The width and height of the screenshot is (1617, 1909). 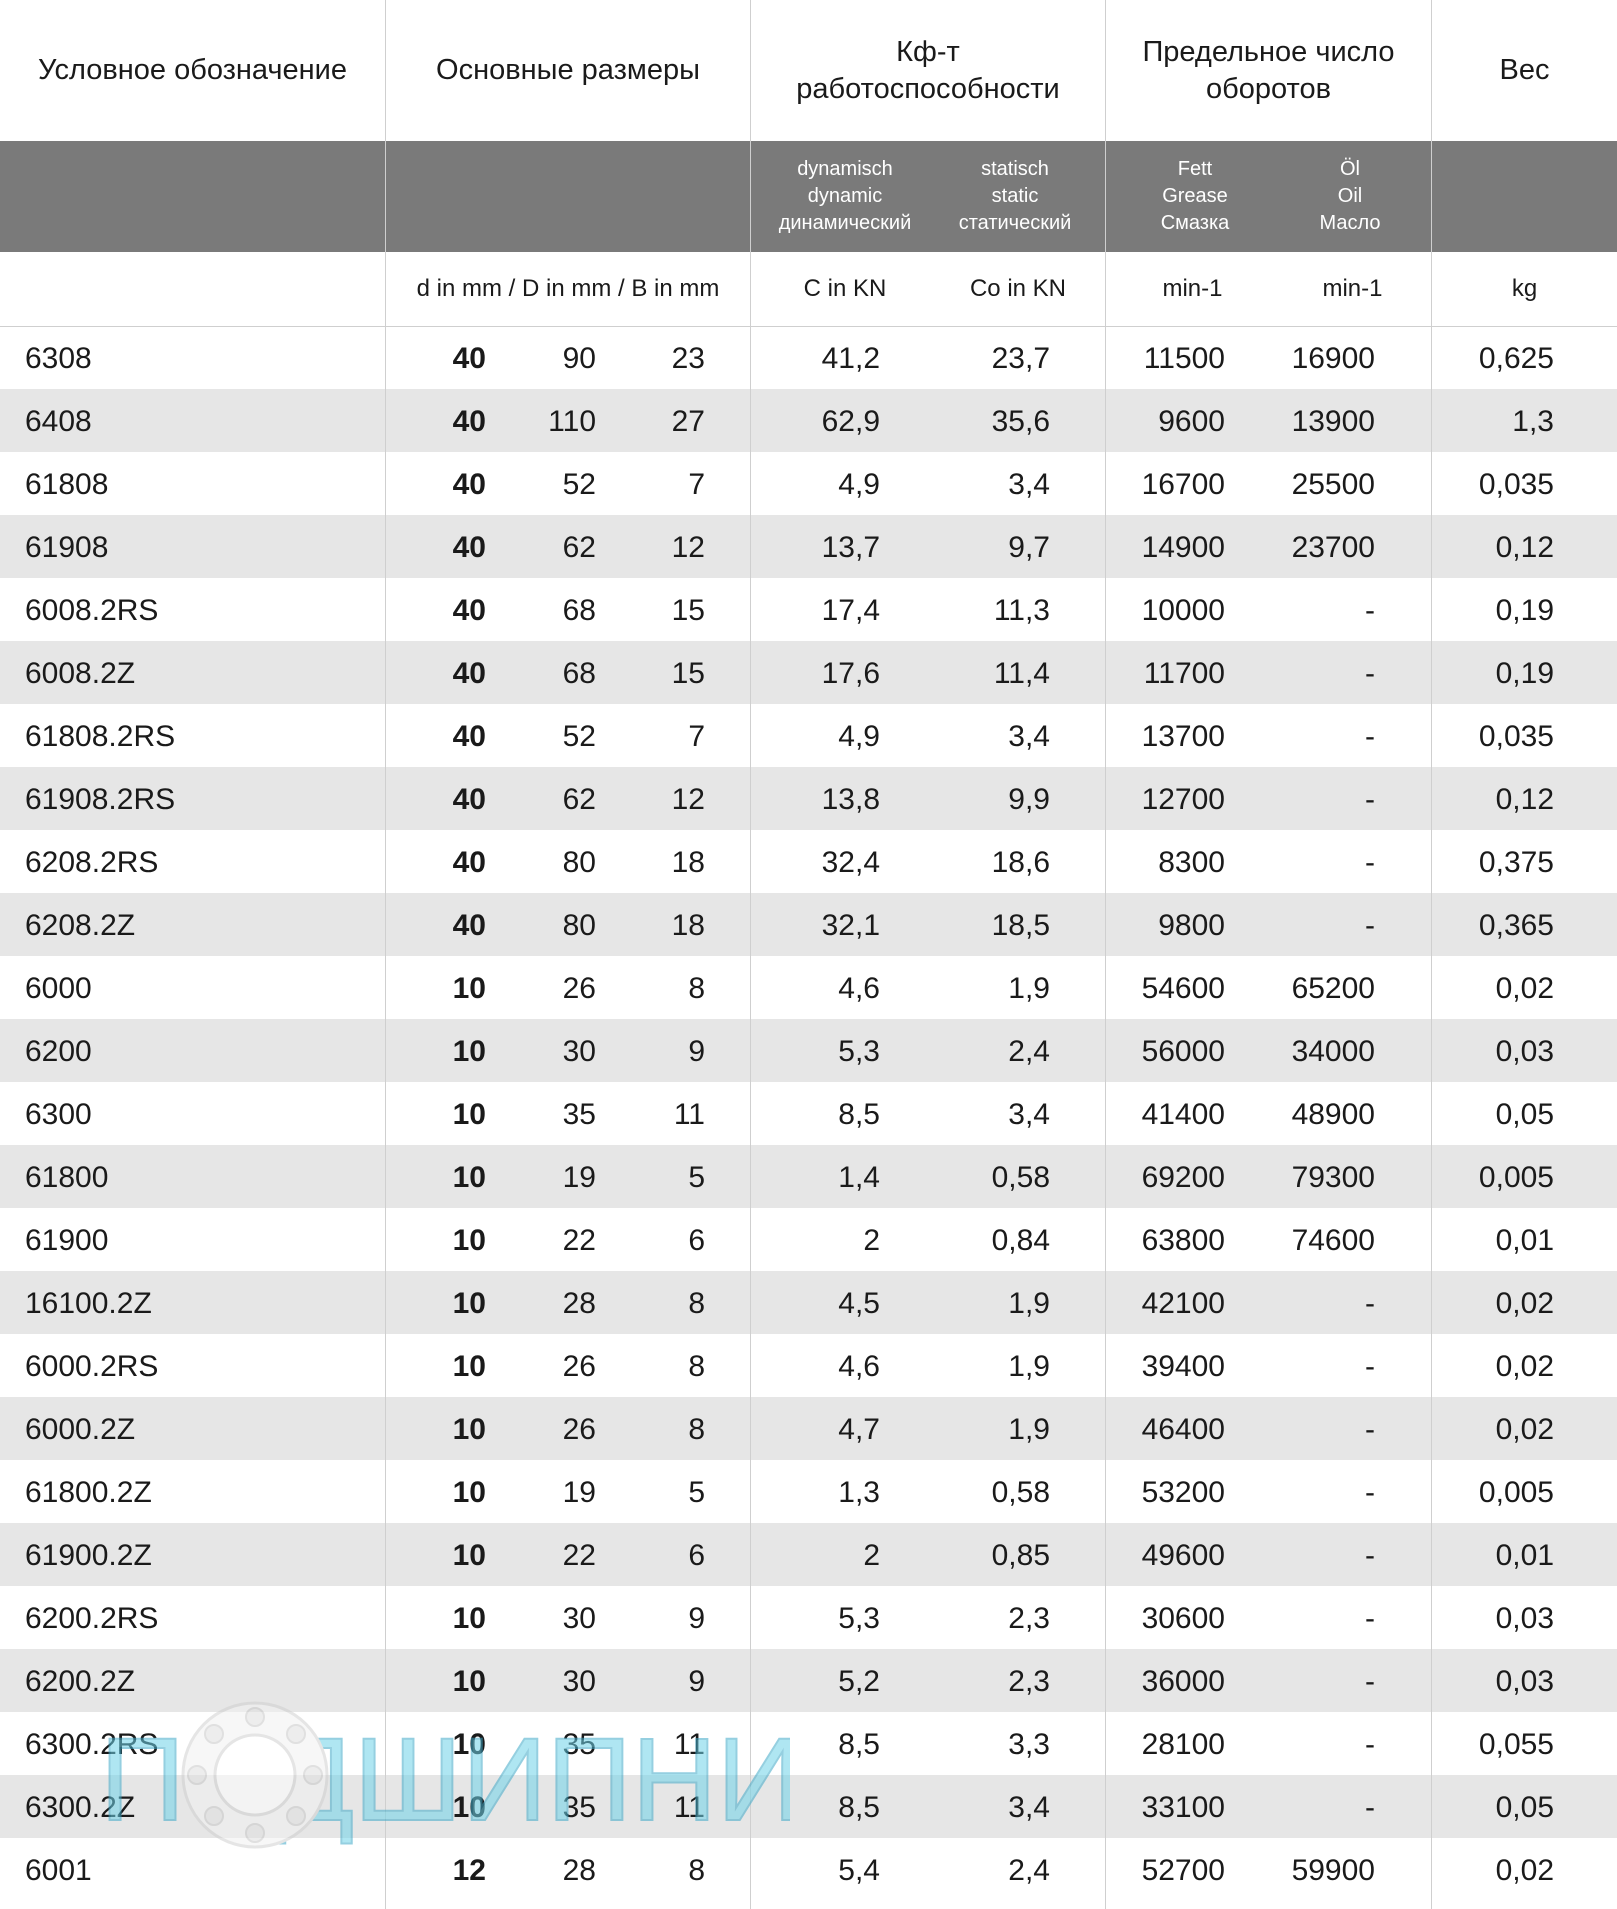 I want to click on cell-designation: 6208.2Z, so click(x=80, y=925).